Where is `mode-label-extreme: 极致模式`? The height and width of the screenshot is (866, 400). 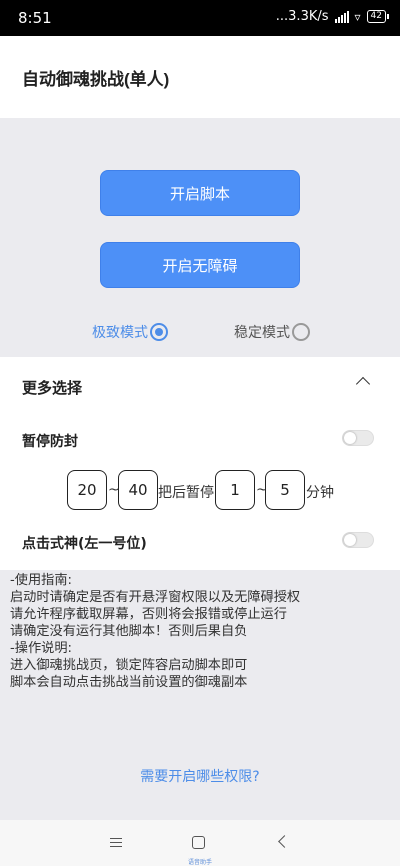
mode-label-extreme: 极致模式 is located at coordinates (120, 333).